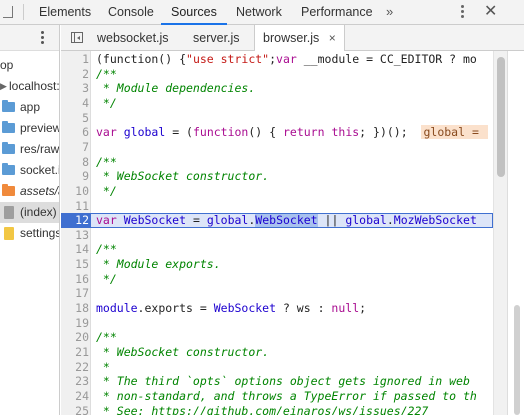  I want to click on code-line: 15 * Module exports., so click(277, 264).